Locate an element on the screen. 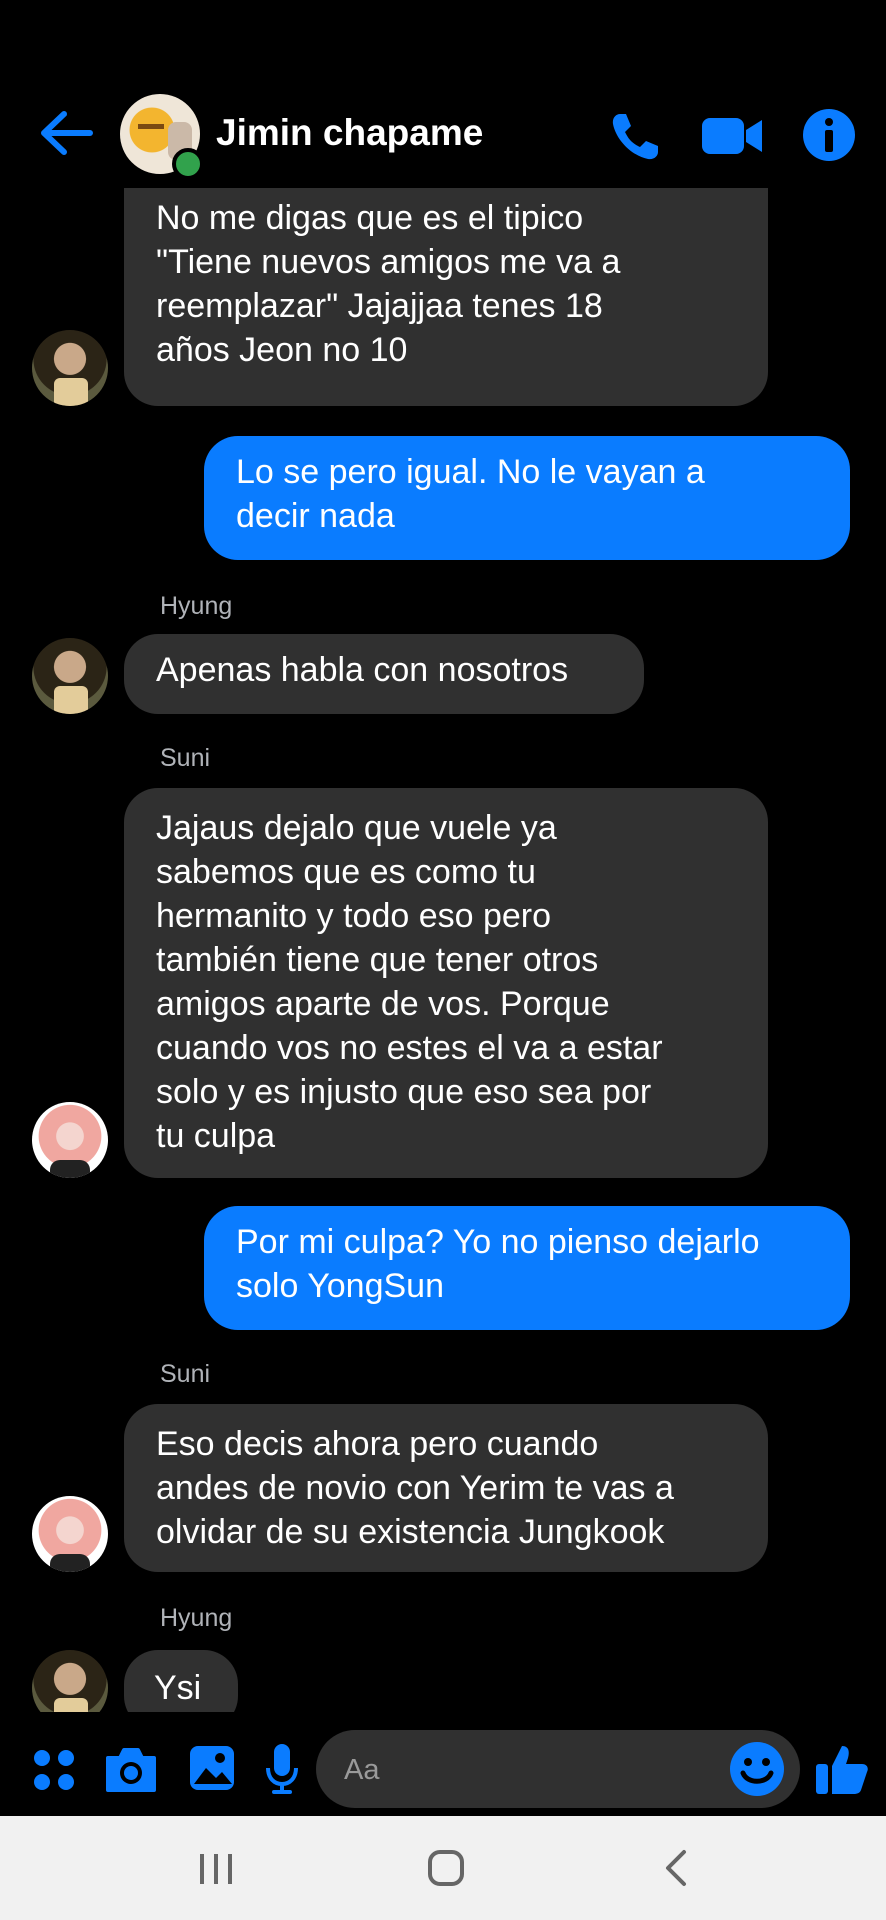  message-text: andes de novio con Yerim te vas a is located at coordinates (415, 1488).